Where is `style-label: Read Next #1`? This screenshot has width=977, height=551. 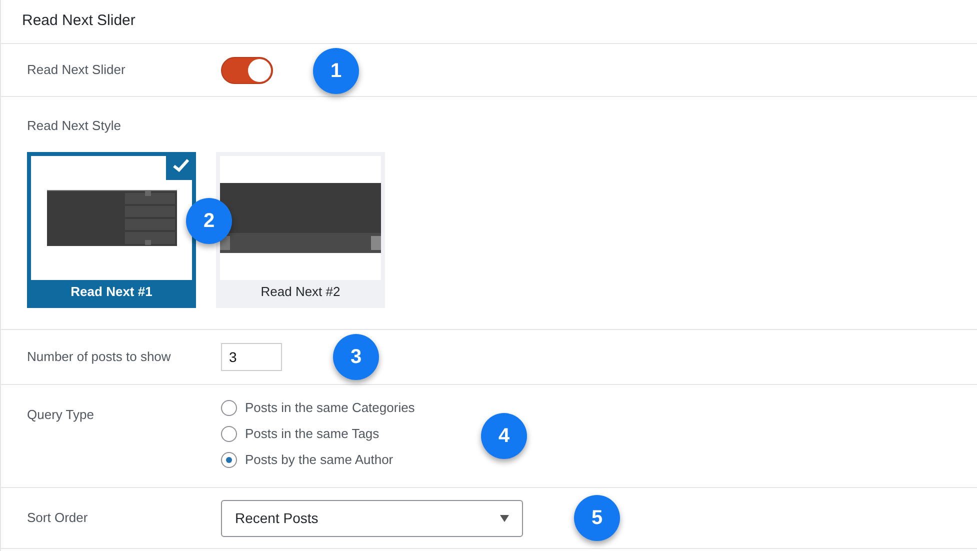 style-label: Read Next #1 is located at coordinates (112, 291).